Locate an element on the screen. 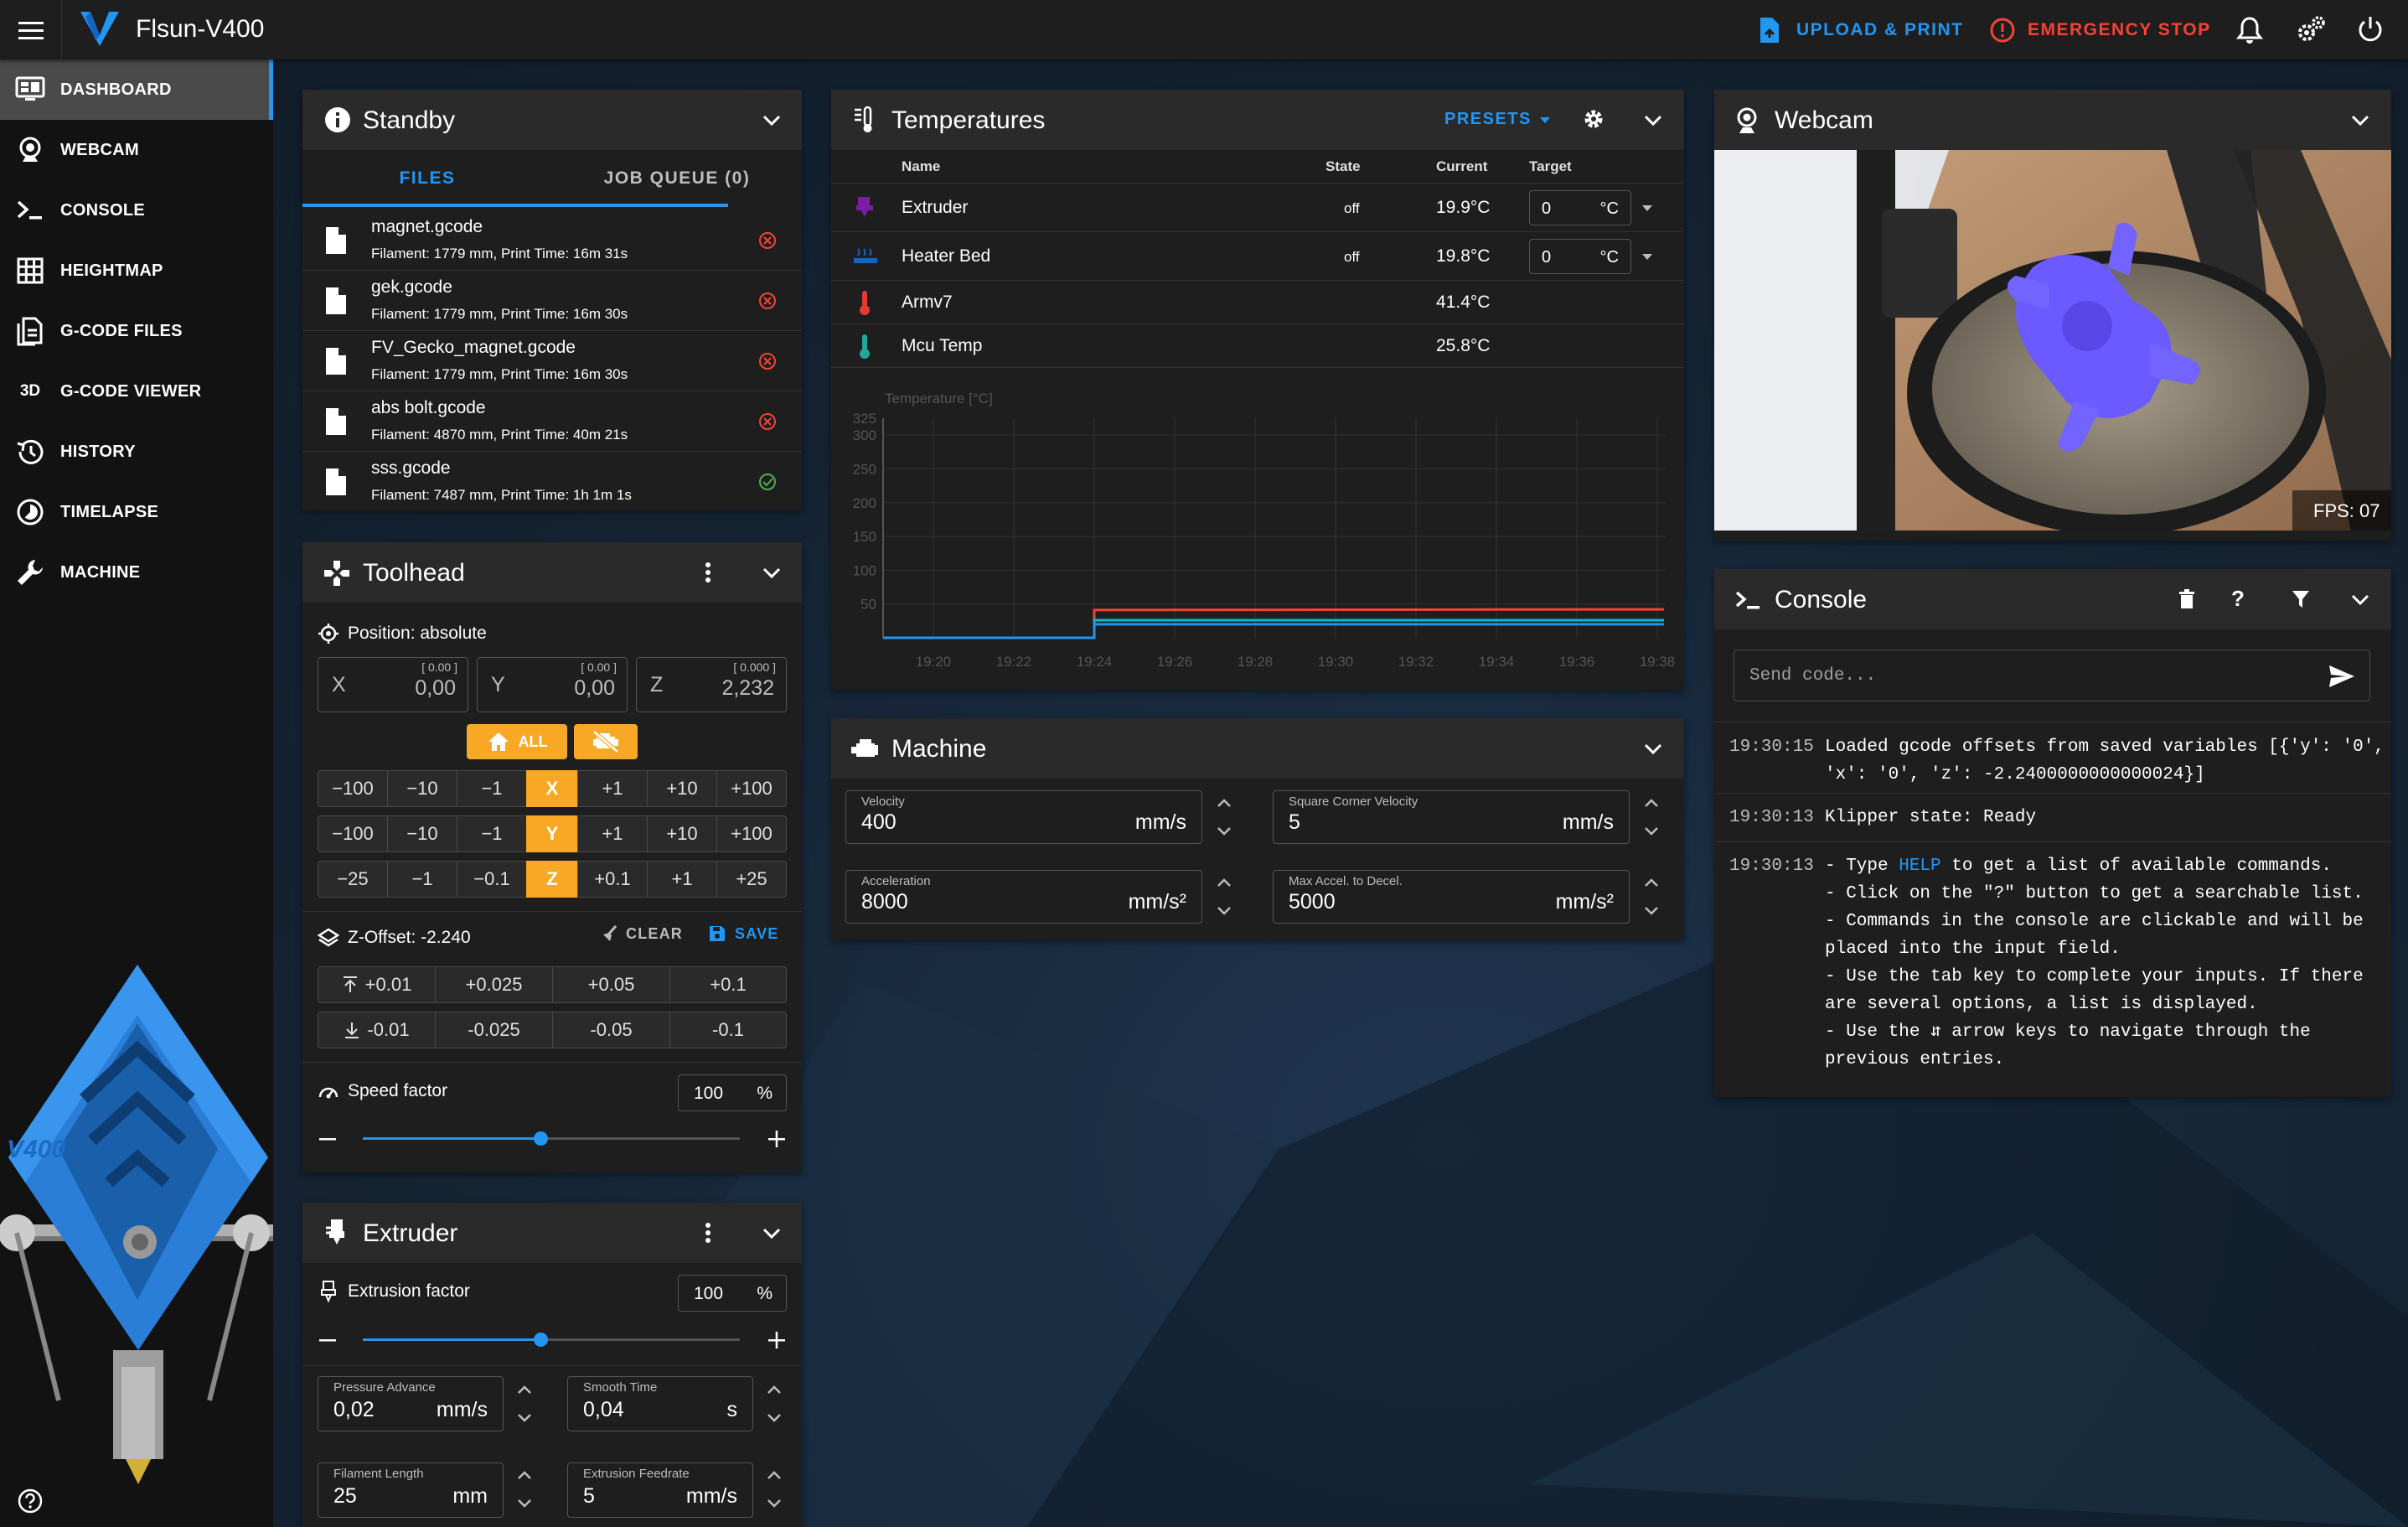 Image resolution: width=2408 pixels, height=1527 pixels. sidebar-item-timelapse: TIMELAPSE is located at coordinates (136, 512).